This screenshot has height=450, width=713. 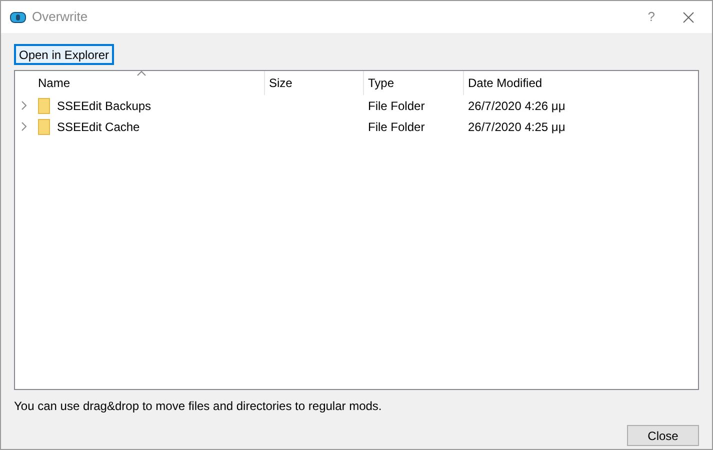 What do you see at coordinates (414, 83) in the screenshot?
I see `column-header: Type` at bounding box center [414, 83].